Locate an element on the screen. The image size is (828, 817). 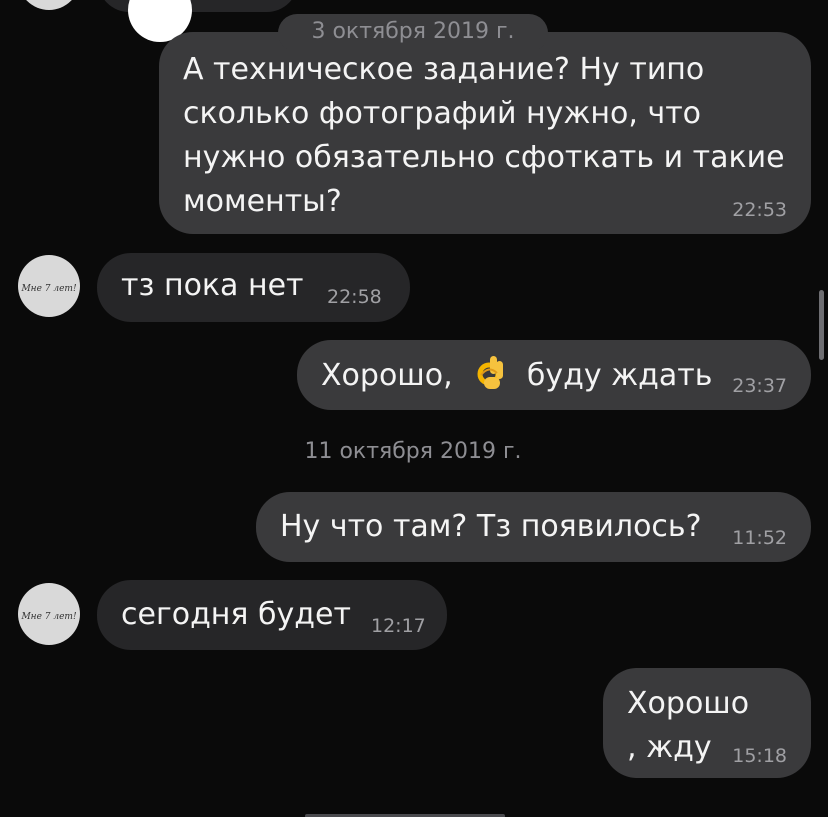
message-time: 23:37 is located at coordinates (759, 386).